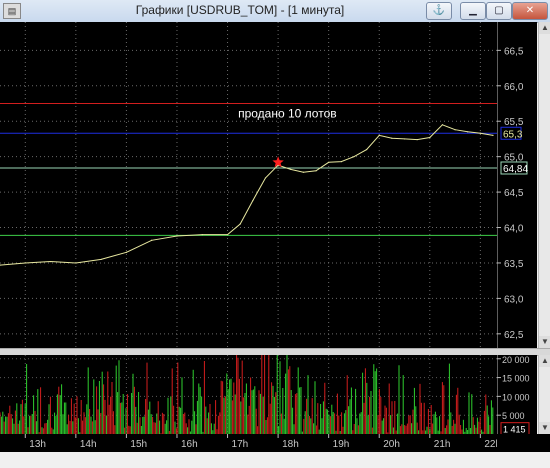  Describe the element at coordinates (275, 460) in the screenshot. I see `bottom-strip` at that location.